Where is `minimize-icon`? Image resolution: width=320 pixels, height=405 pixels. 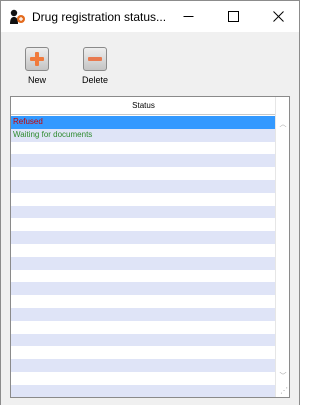 minimize-icon is located at coordinates (188, 16).